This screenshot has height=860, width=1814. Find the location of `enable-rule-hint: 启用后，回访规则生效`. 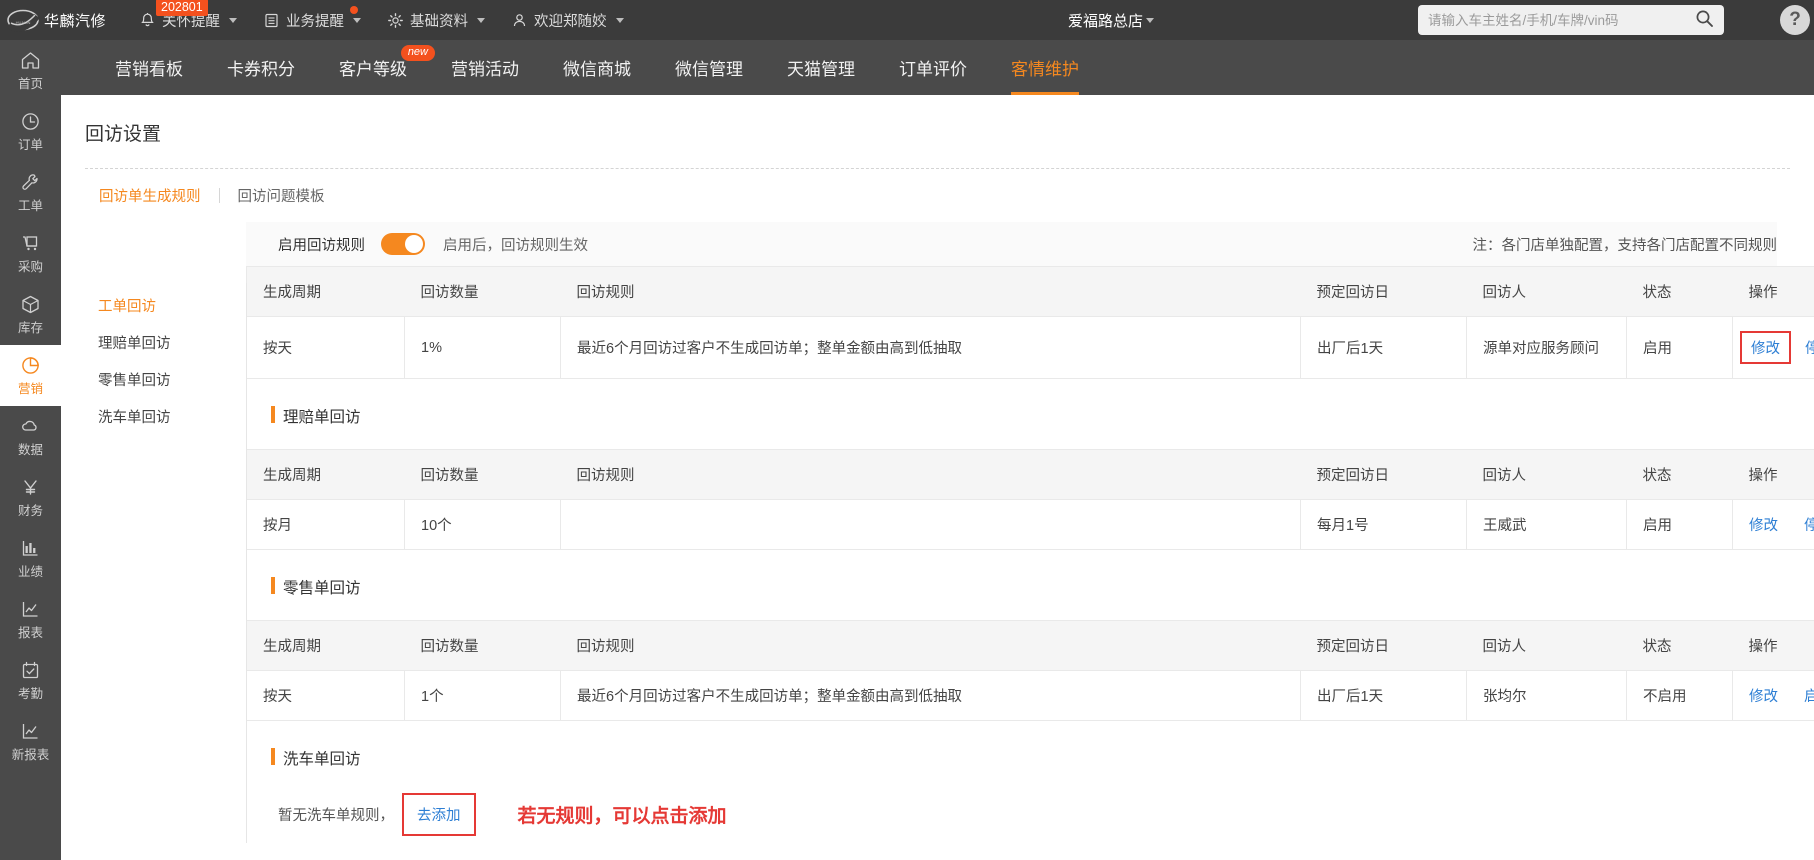

enable-rule-hint: 启用后，回访规则生效 is located at coordinates (515, 245).